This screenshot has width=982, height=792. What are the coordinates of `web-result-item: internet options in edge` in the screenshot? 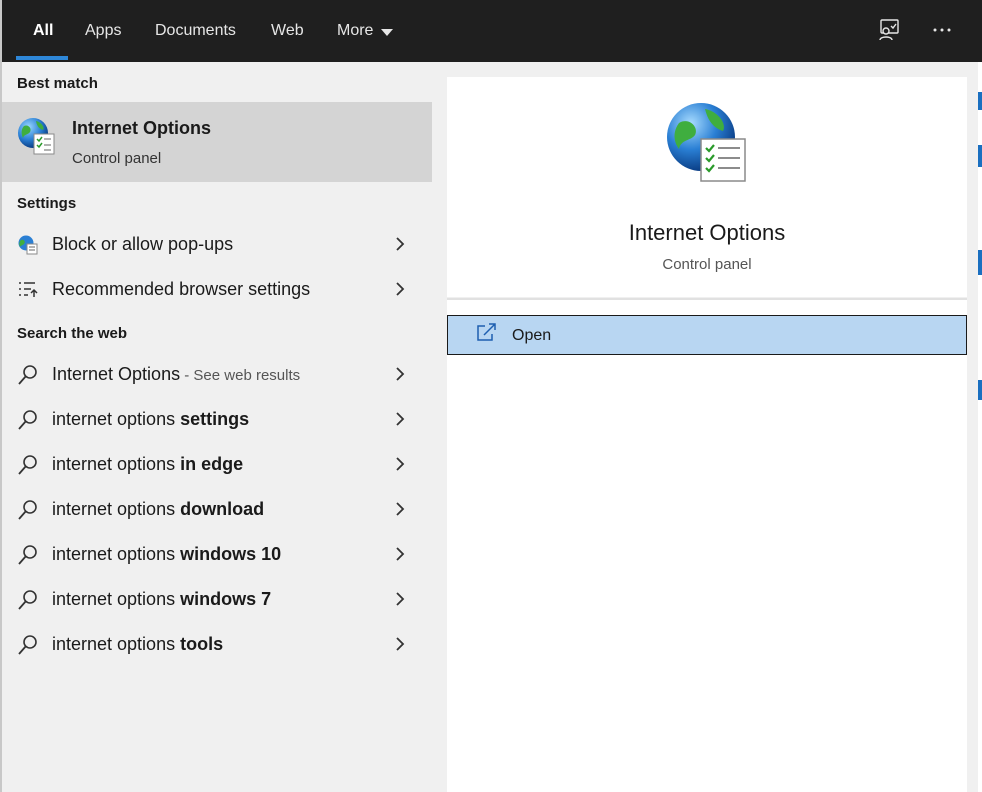 It's located at (217, 464).